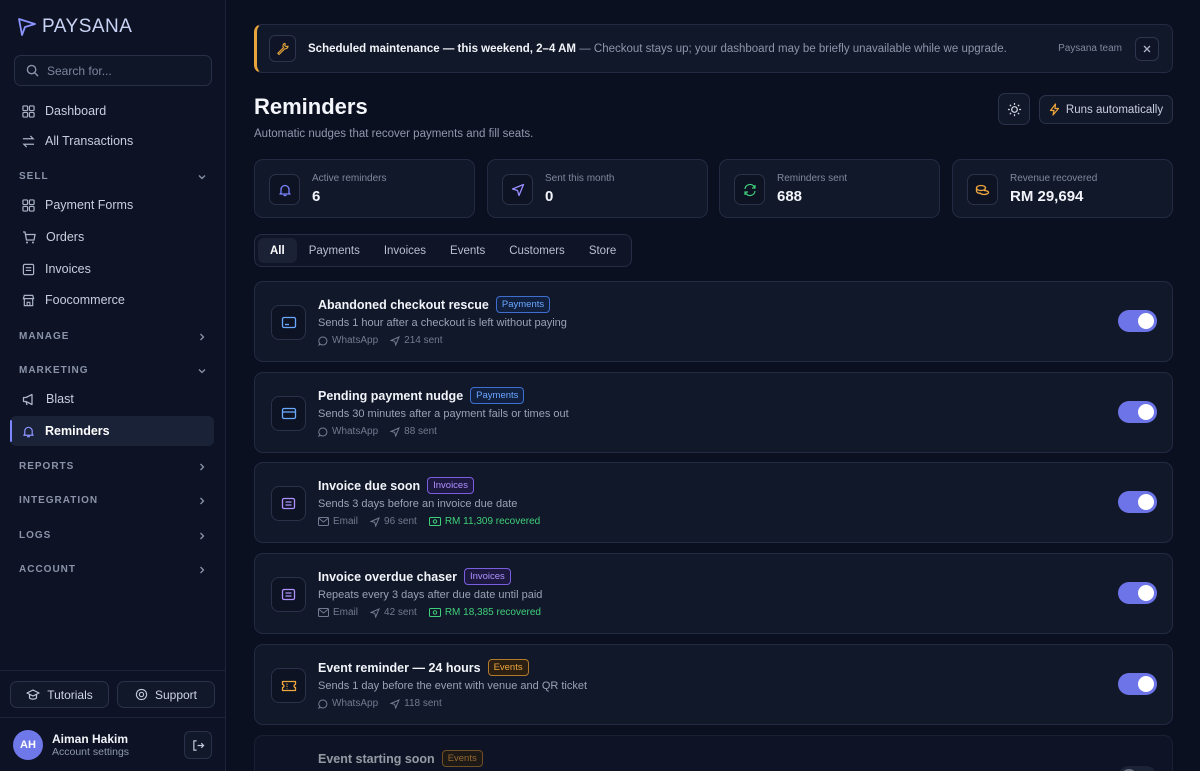 The image size is (1200, 771). I want to click on tab-all: All, so click(277, 250).